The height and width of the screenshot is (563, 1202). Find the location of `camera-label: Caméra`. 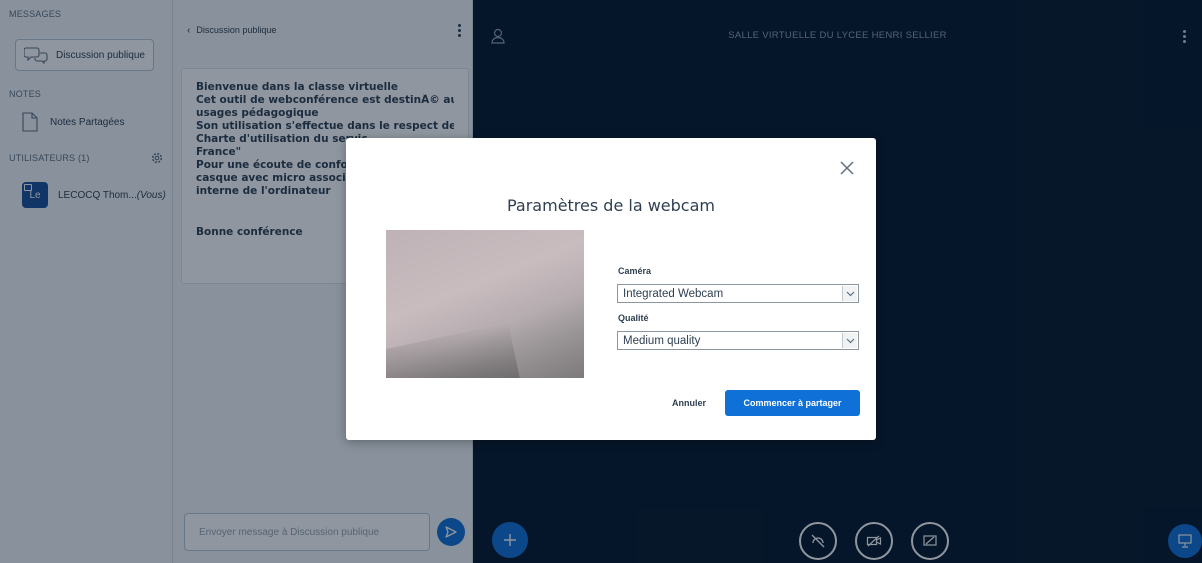

camera-label: Caméra is located at coordinates (635, 271).